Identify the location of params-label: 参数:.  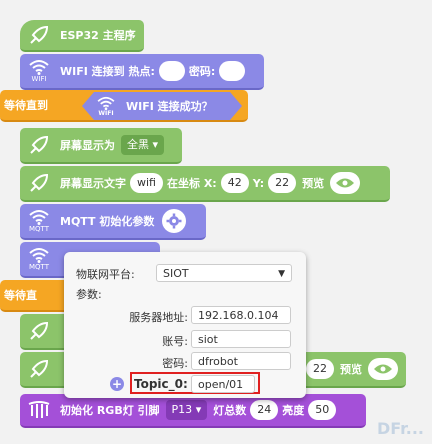
(89, 294).